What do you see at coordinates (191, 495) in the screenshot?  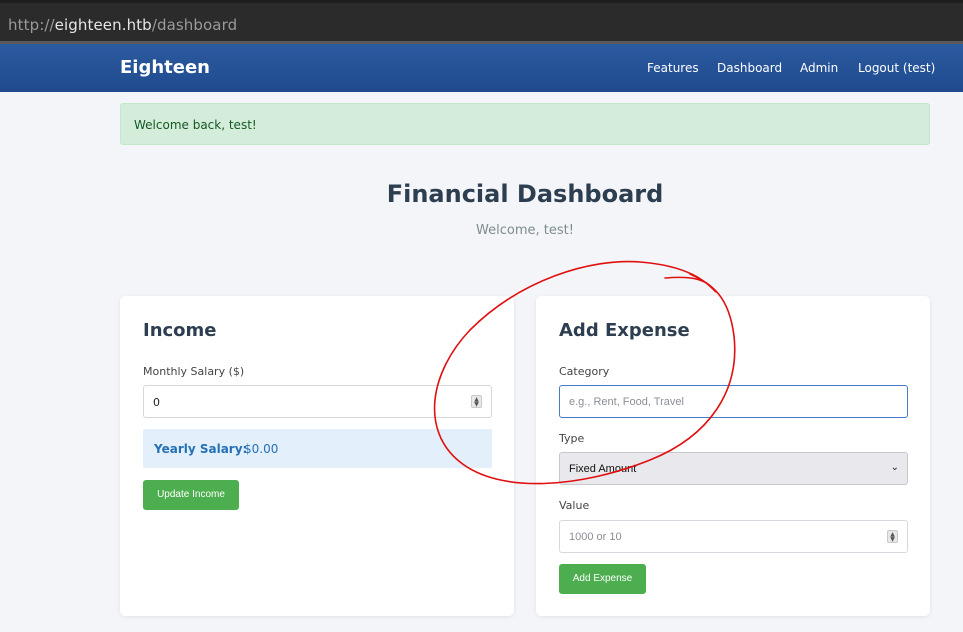 I see `update-income-button: Update Income` at bounding box center [191, 495].